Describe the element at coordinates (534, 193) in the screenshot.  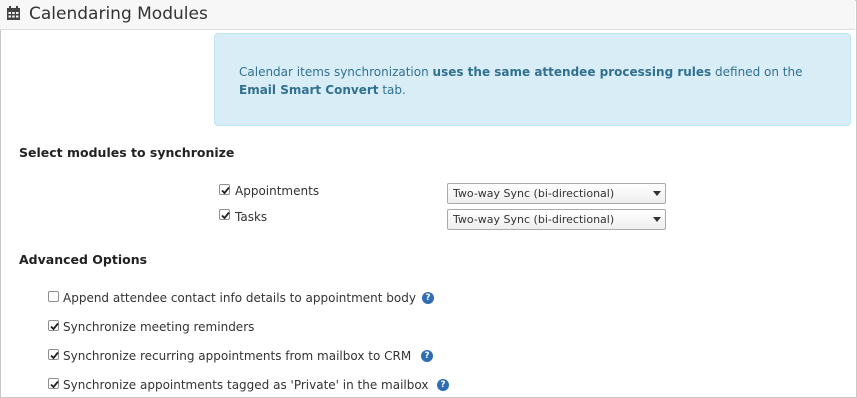
I see `appointments-sync-value: Two-way Sync (bi-directional)` at that location.